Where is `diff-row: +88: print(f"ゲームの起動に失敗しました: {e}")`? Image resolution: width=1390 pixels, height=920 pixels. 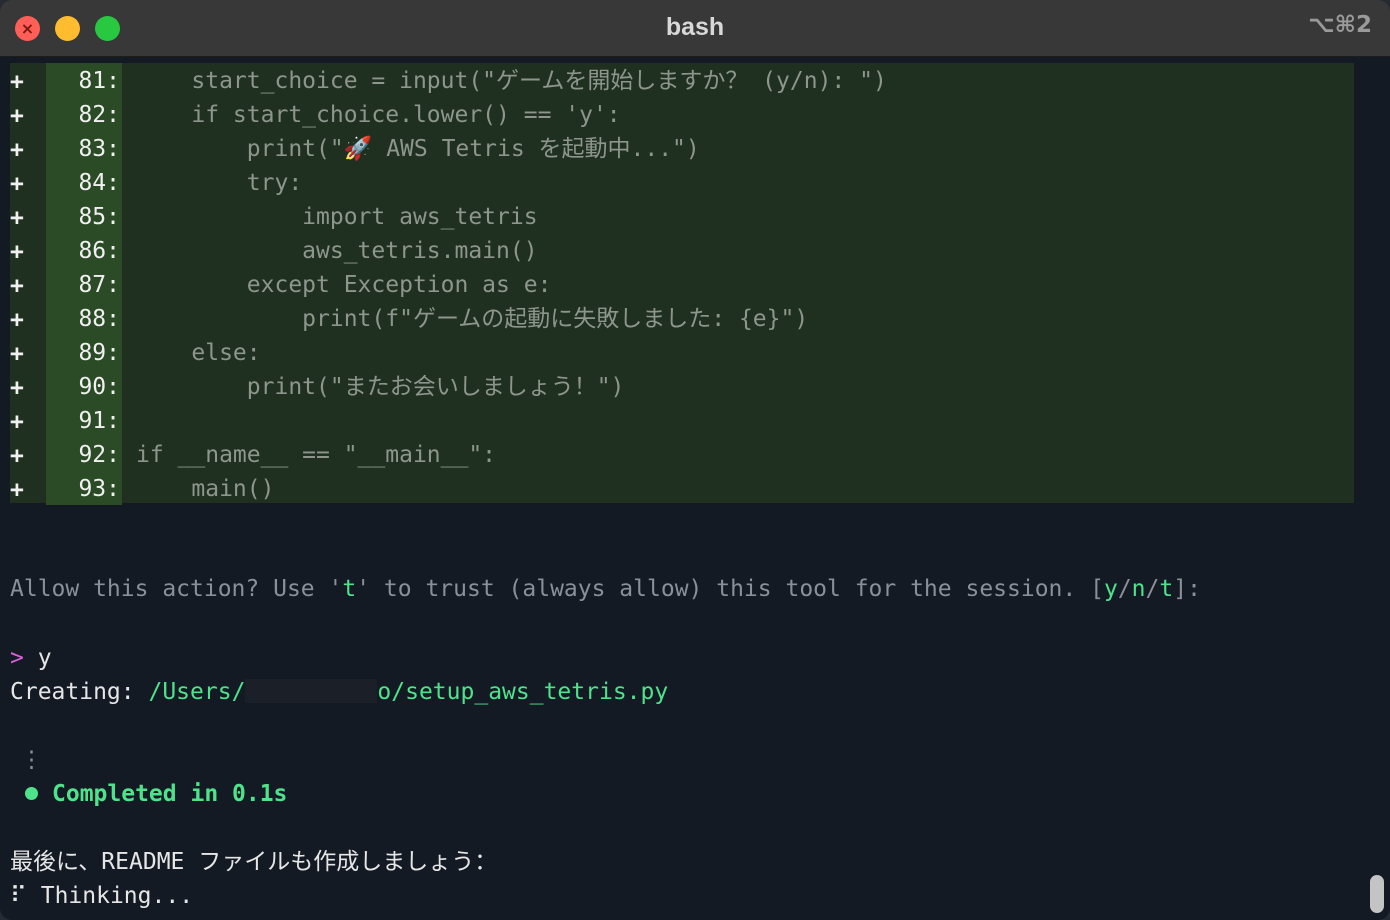 diff-row: +88: print(f"ゲームの起動に失敗しました: {e}") is located at coordinates (682, 318).